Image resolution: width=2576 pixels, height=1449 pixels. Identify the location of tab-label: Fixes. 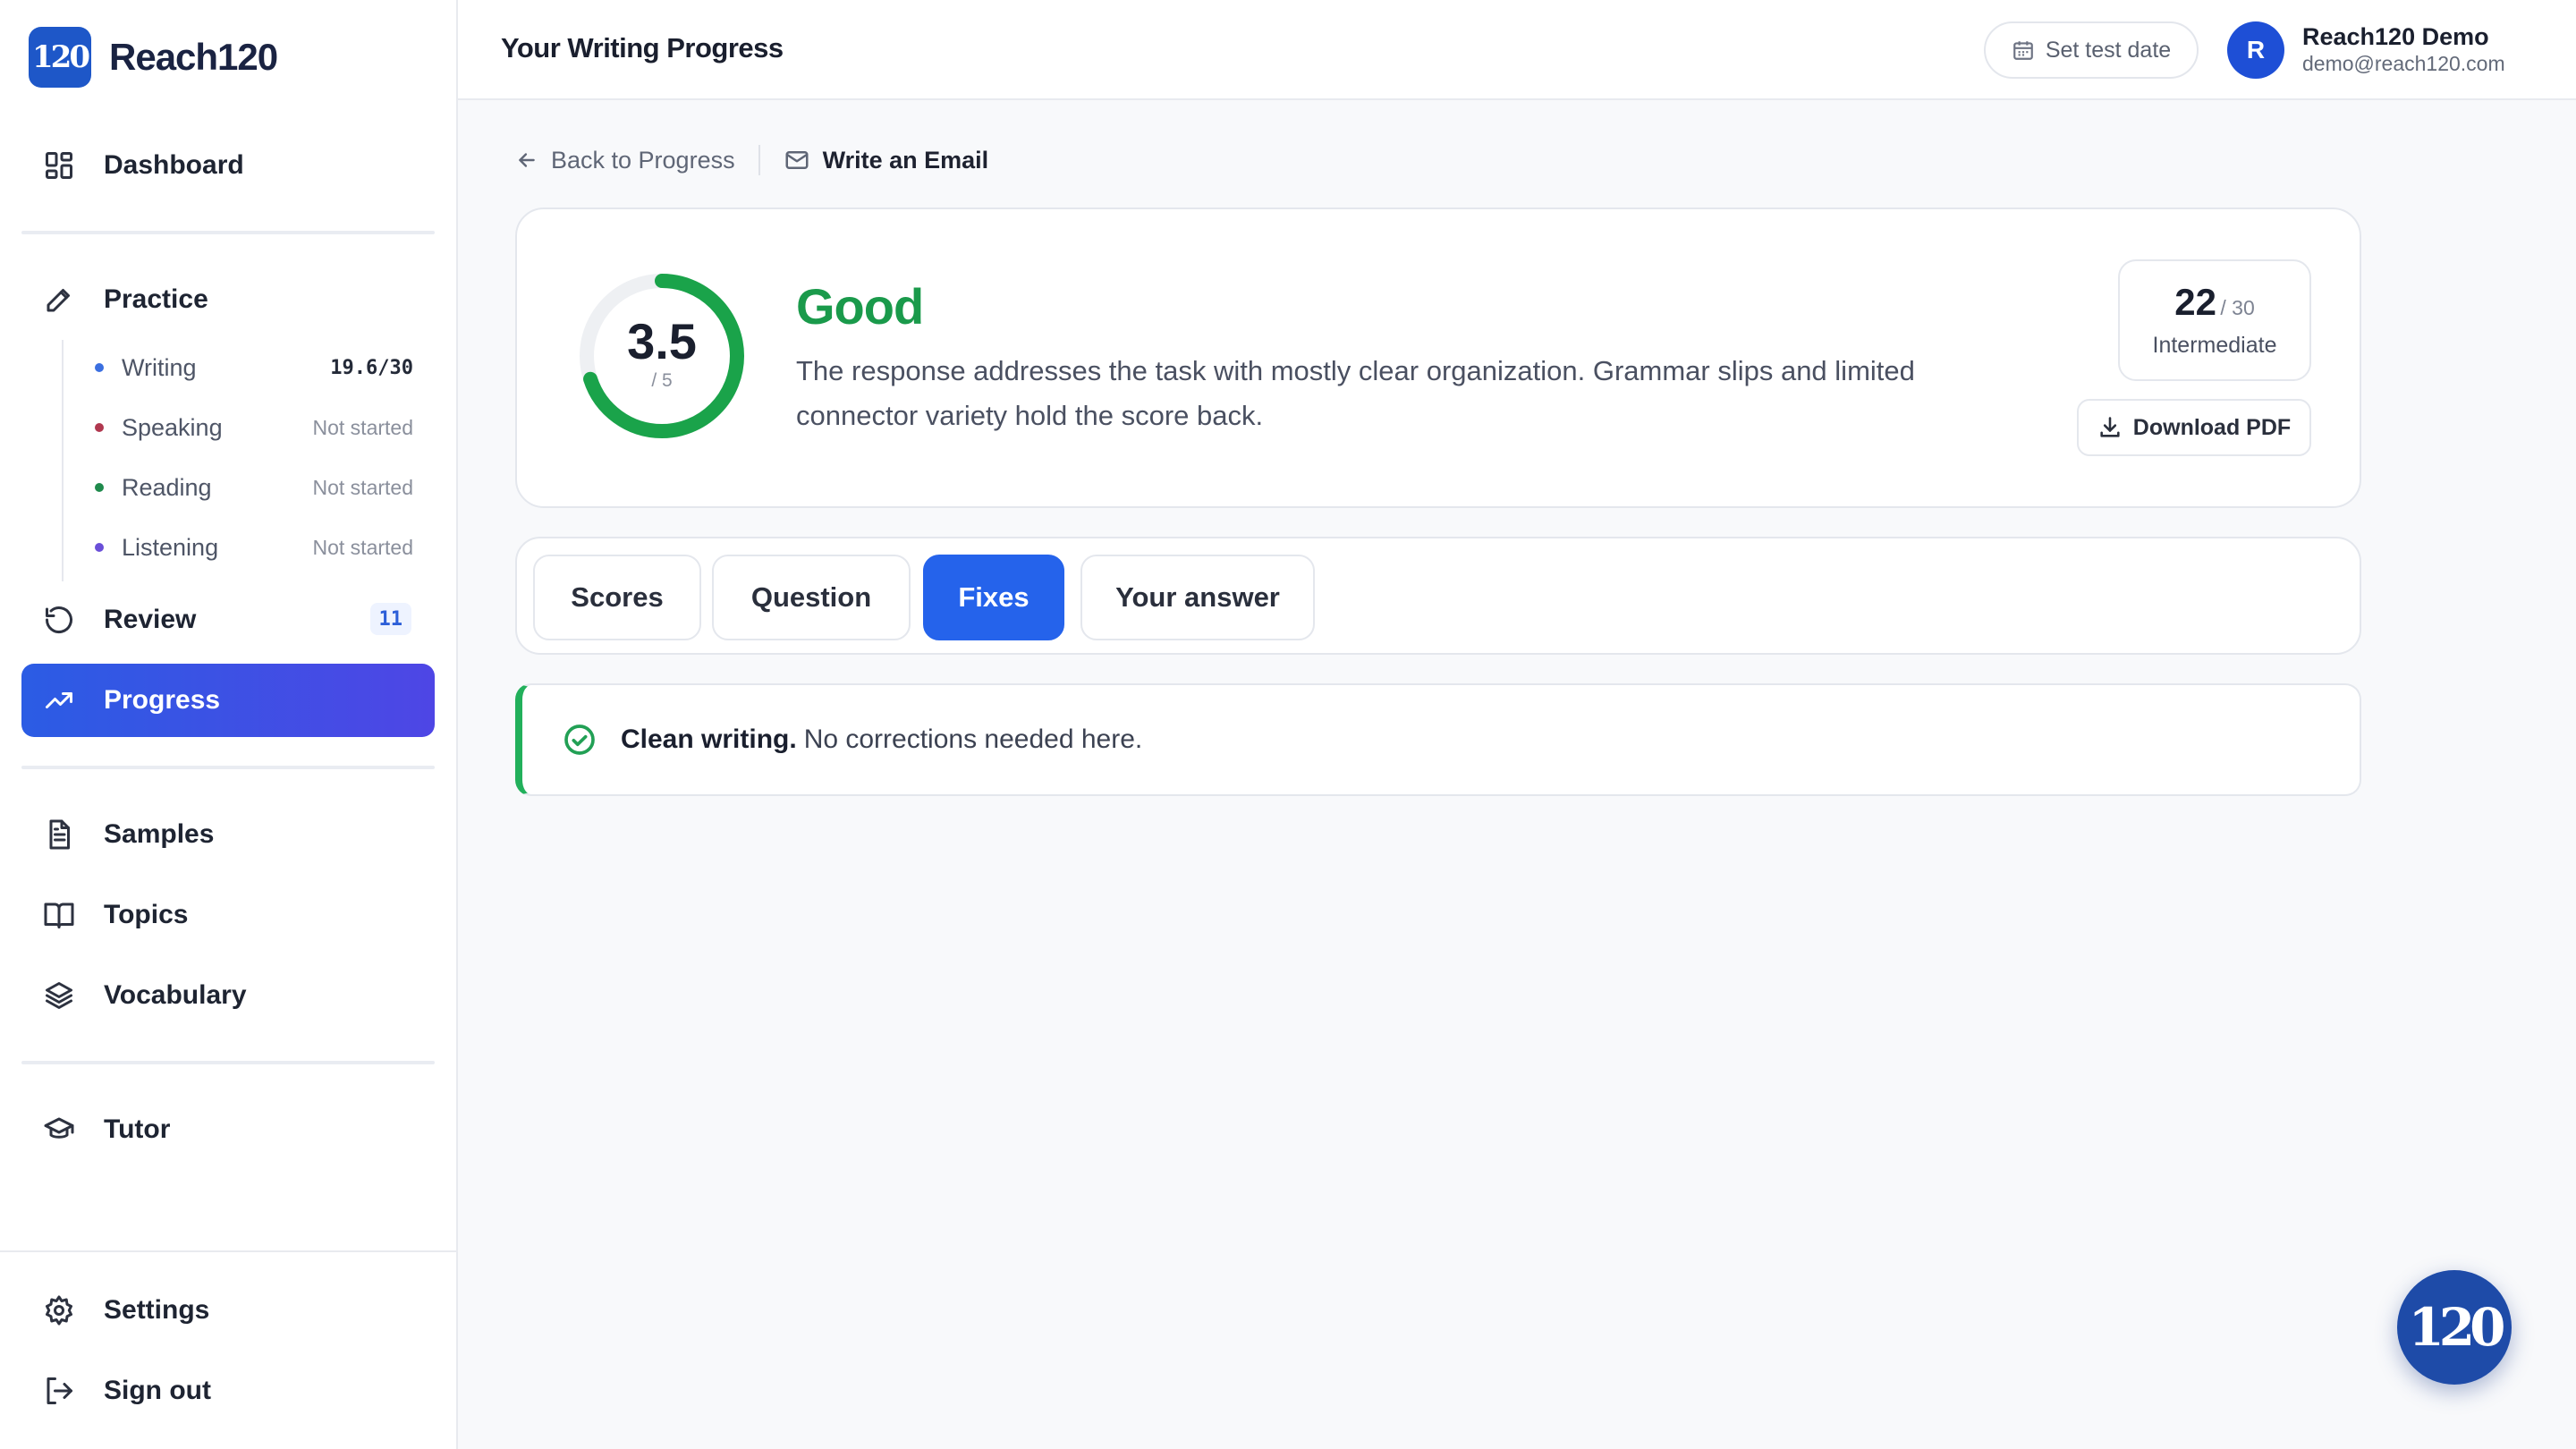
(994, 597).